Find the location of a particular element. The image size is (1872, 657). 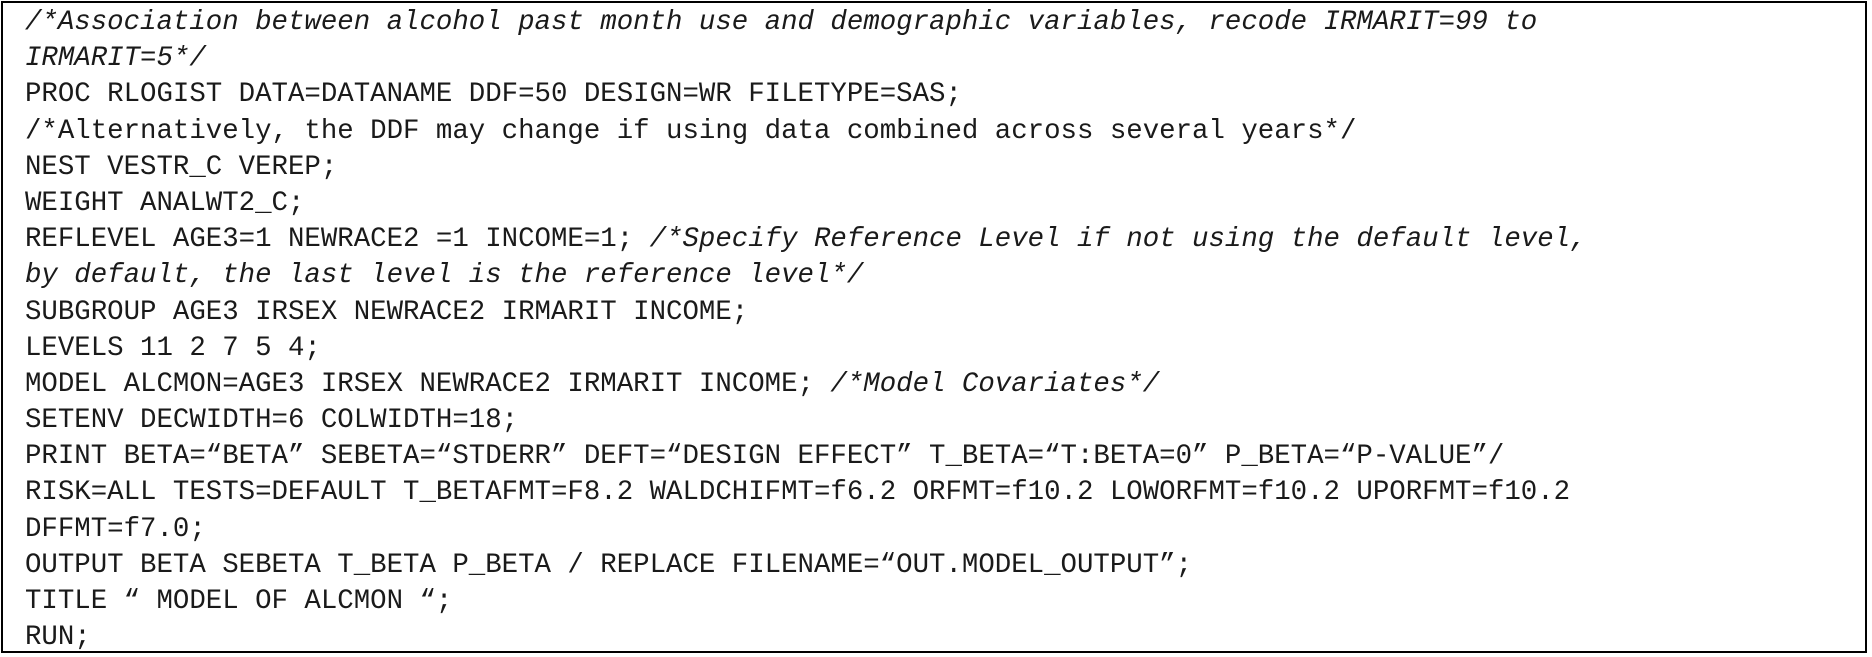

code-line-2: IRMARIT=5*/ is located at coordinates (945, 59).